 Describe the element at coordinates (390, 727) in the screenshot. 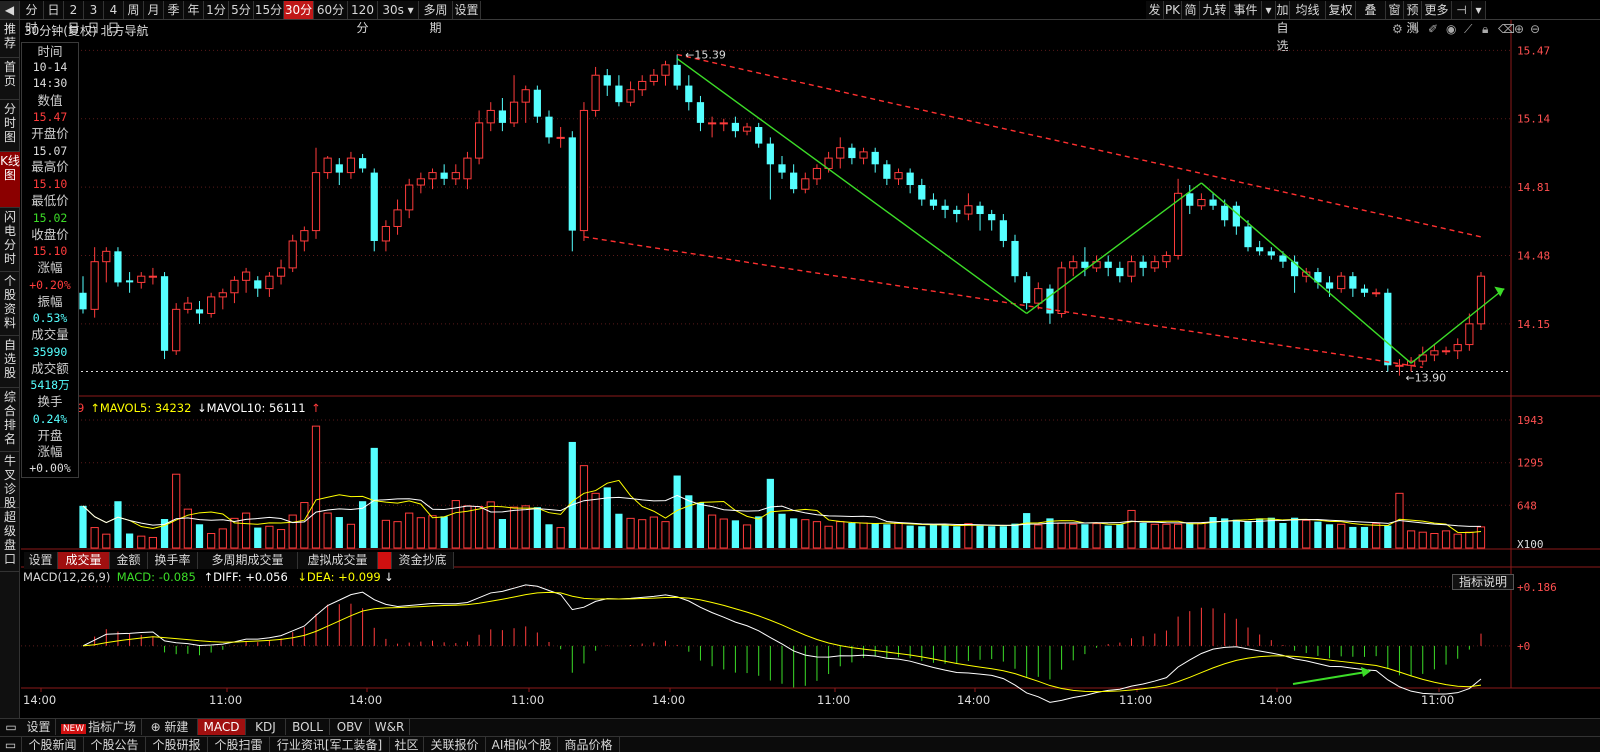

I see `indicator-tab-7: W&R` at that location.